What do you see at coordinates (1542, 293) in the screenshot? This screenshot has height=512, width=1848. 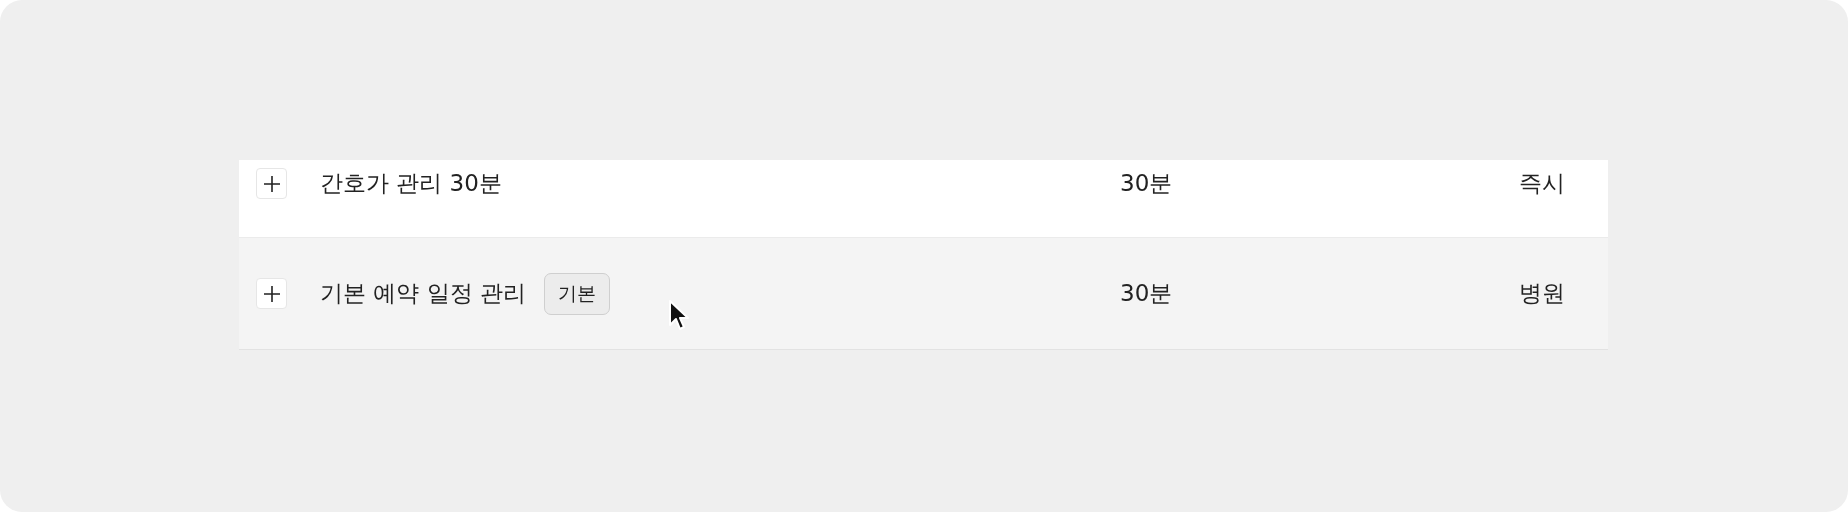 I see `table-cell-text: 병원` at bounding box center [1542, 293].